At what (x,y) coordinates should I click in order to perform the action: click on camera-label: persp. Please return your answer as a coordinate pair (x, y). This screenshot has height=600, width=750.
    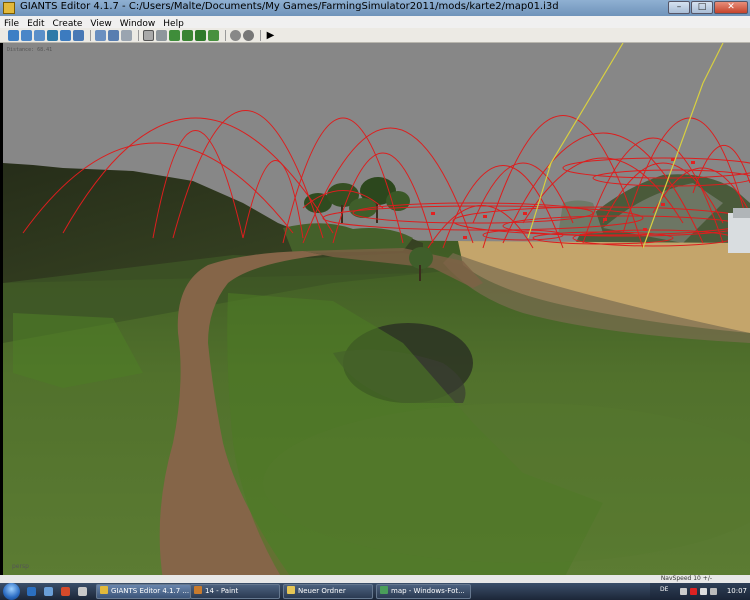
    Looking at the image, I should click on (20, 566).